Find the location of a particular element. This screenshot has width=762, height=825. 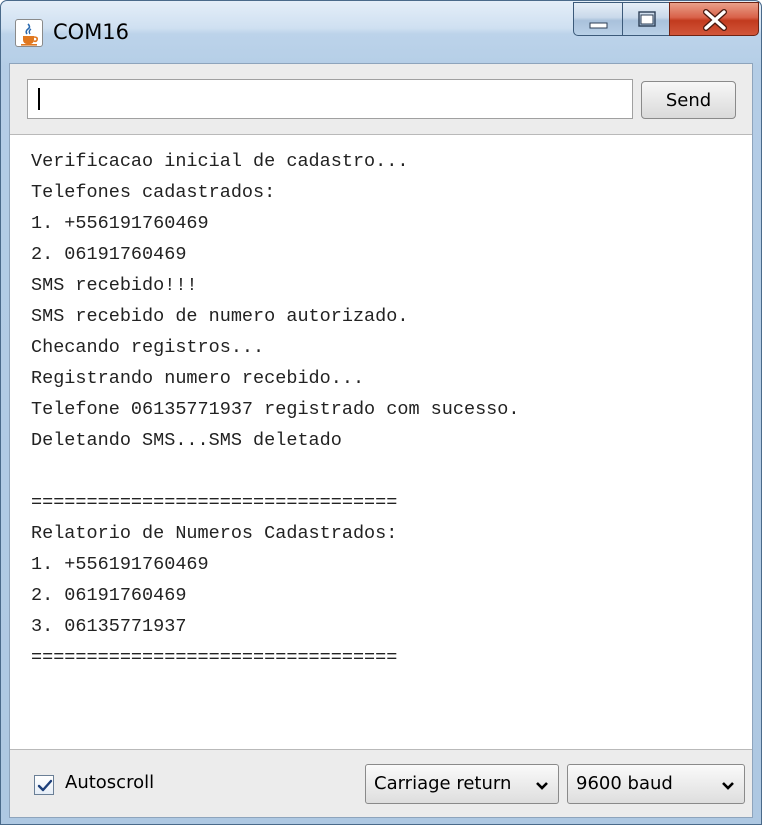

maximize-icon is located at coordinates (647, 19).